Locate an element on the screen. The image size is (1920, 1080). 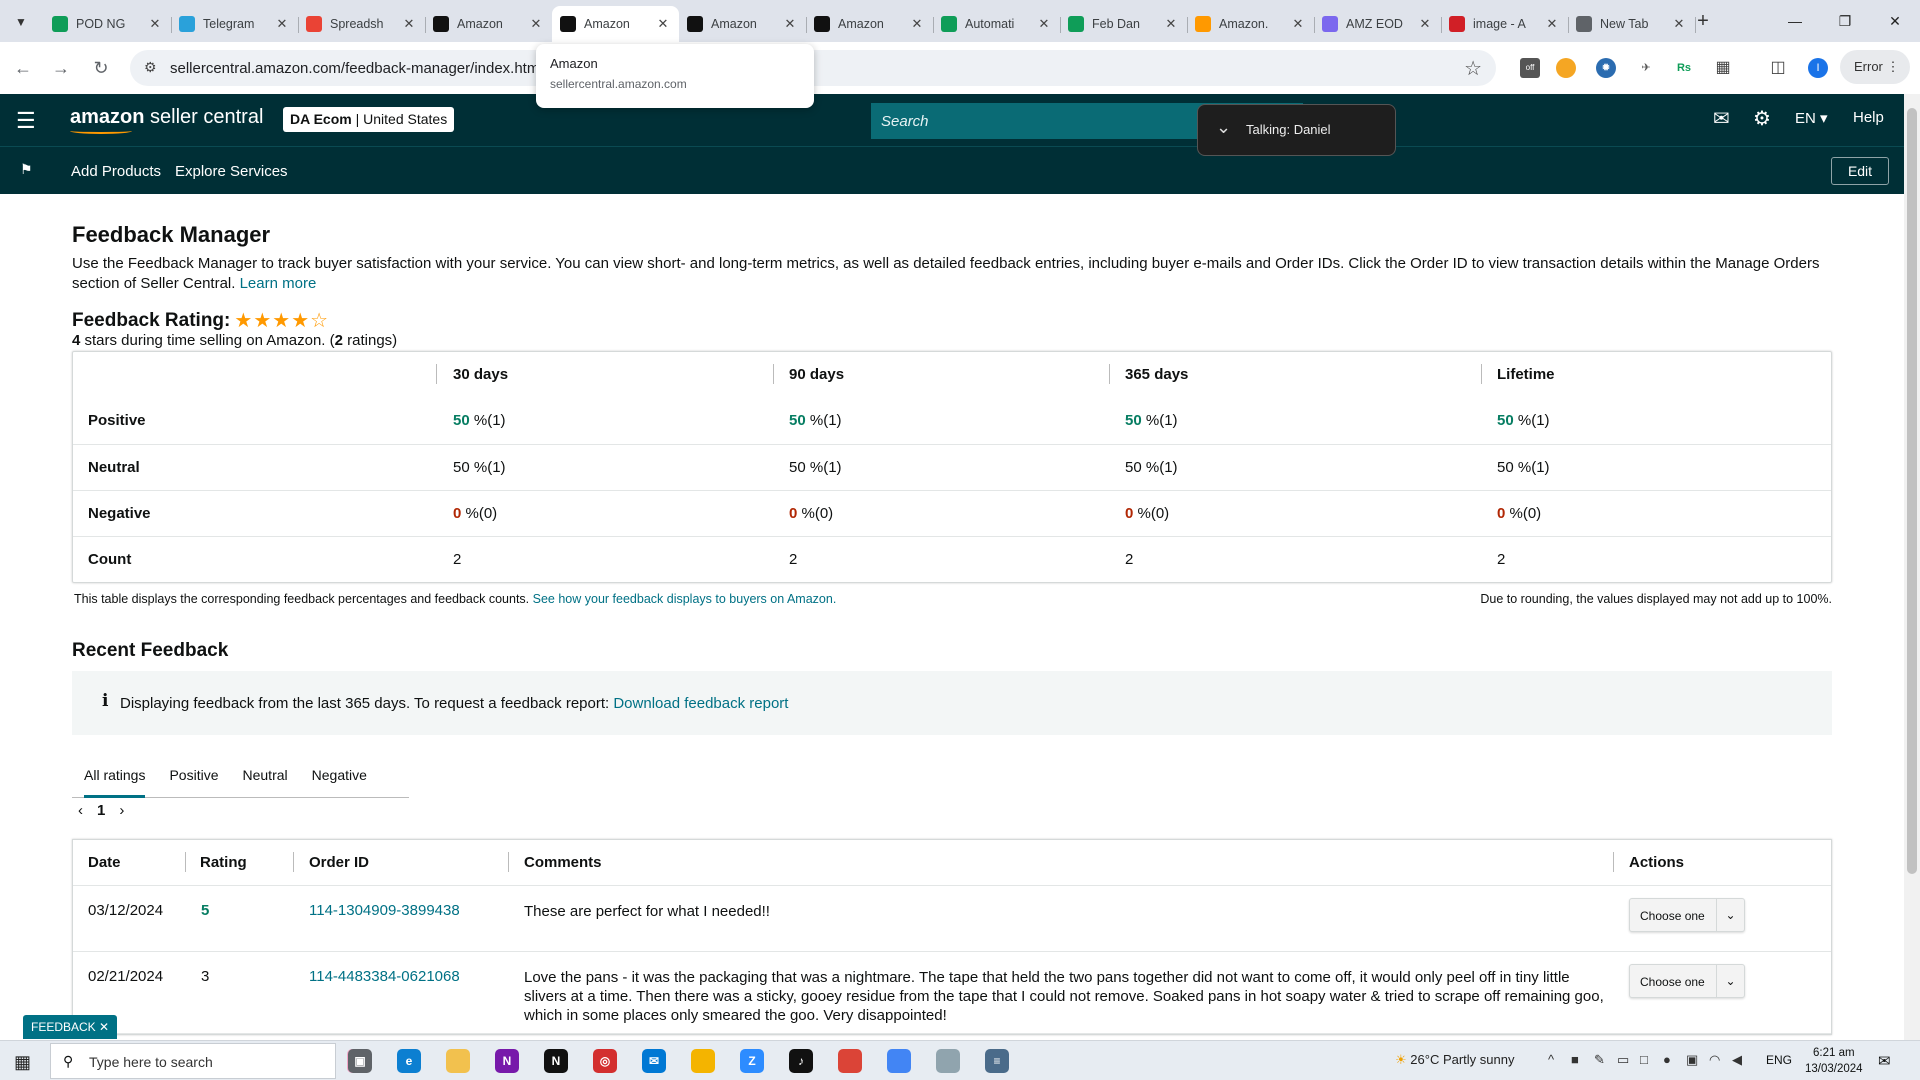
notifications-icon: ✉ is located at coordinates (1884, 1061).